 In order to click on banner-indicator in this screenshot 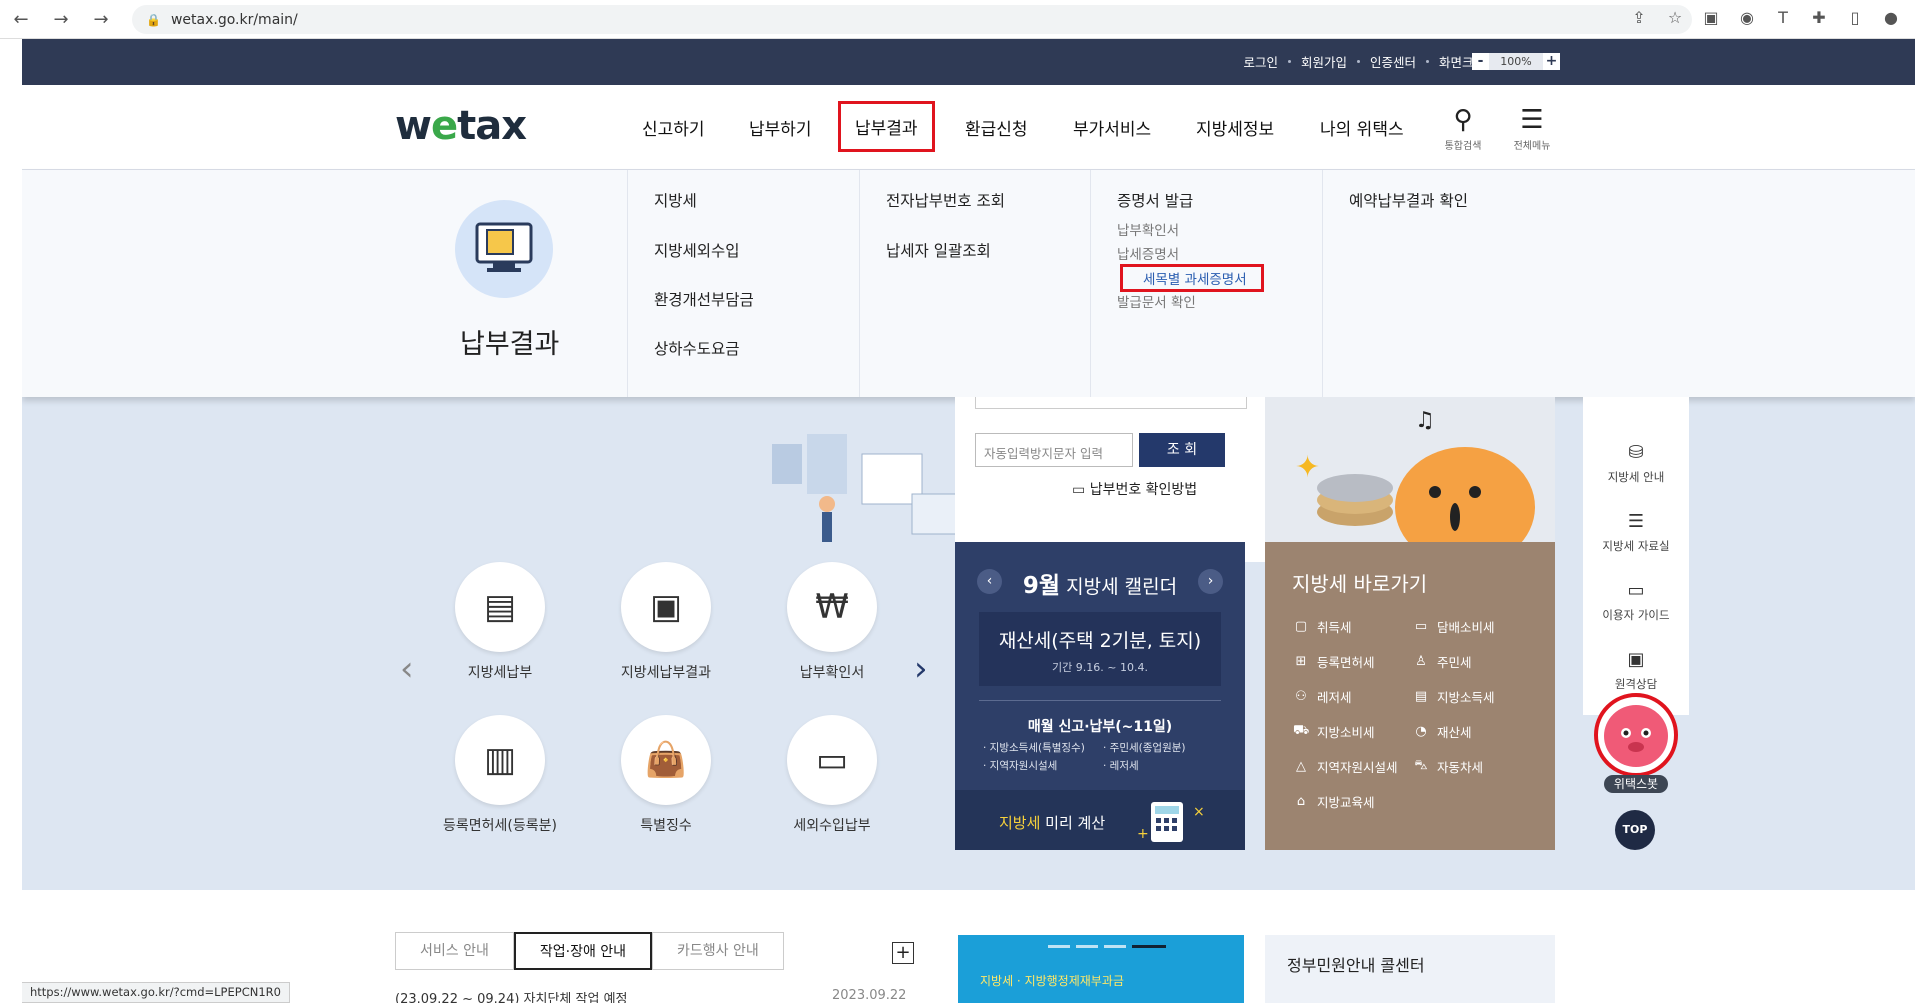, I will do `click(1107, 946)`.